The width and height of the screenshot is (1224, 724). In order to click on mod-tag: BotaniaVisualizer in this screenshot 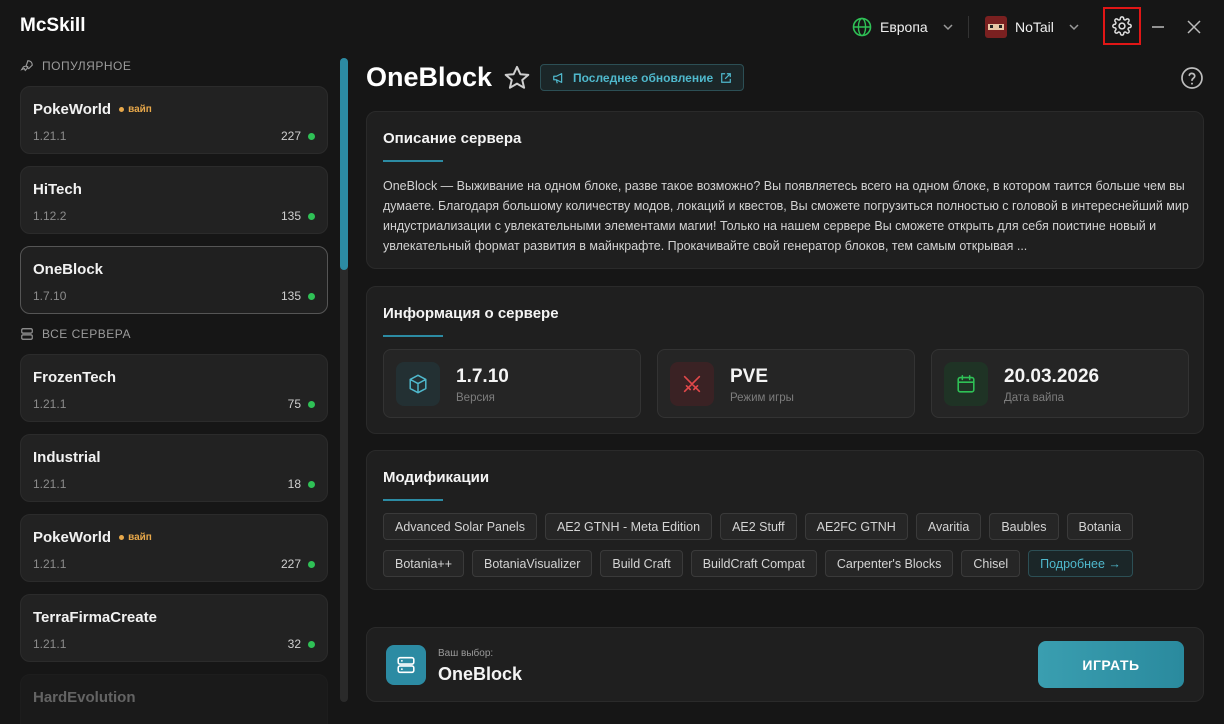, I will do `click(532, 563)`.